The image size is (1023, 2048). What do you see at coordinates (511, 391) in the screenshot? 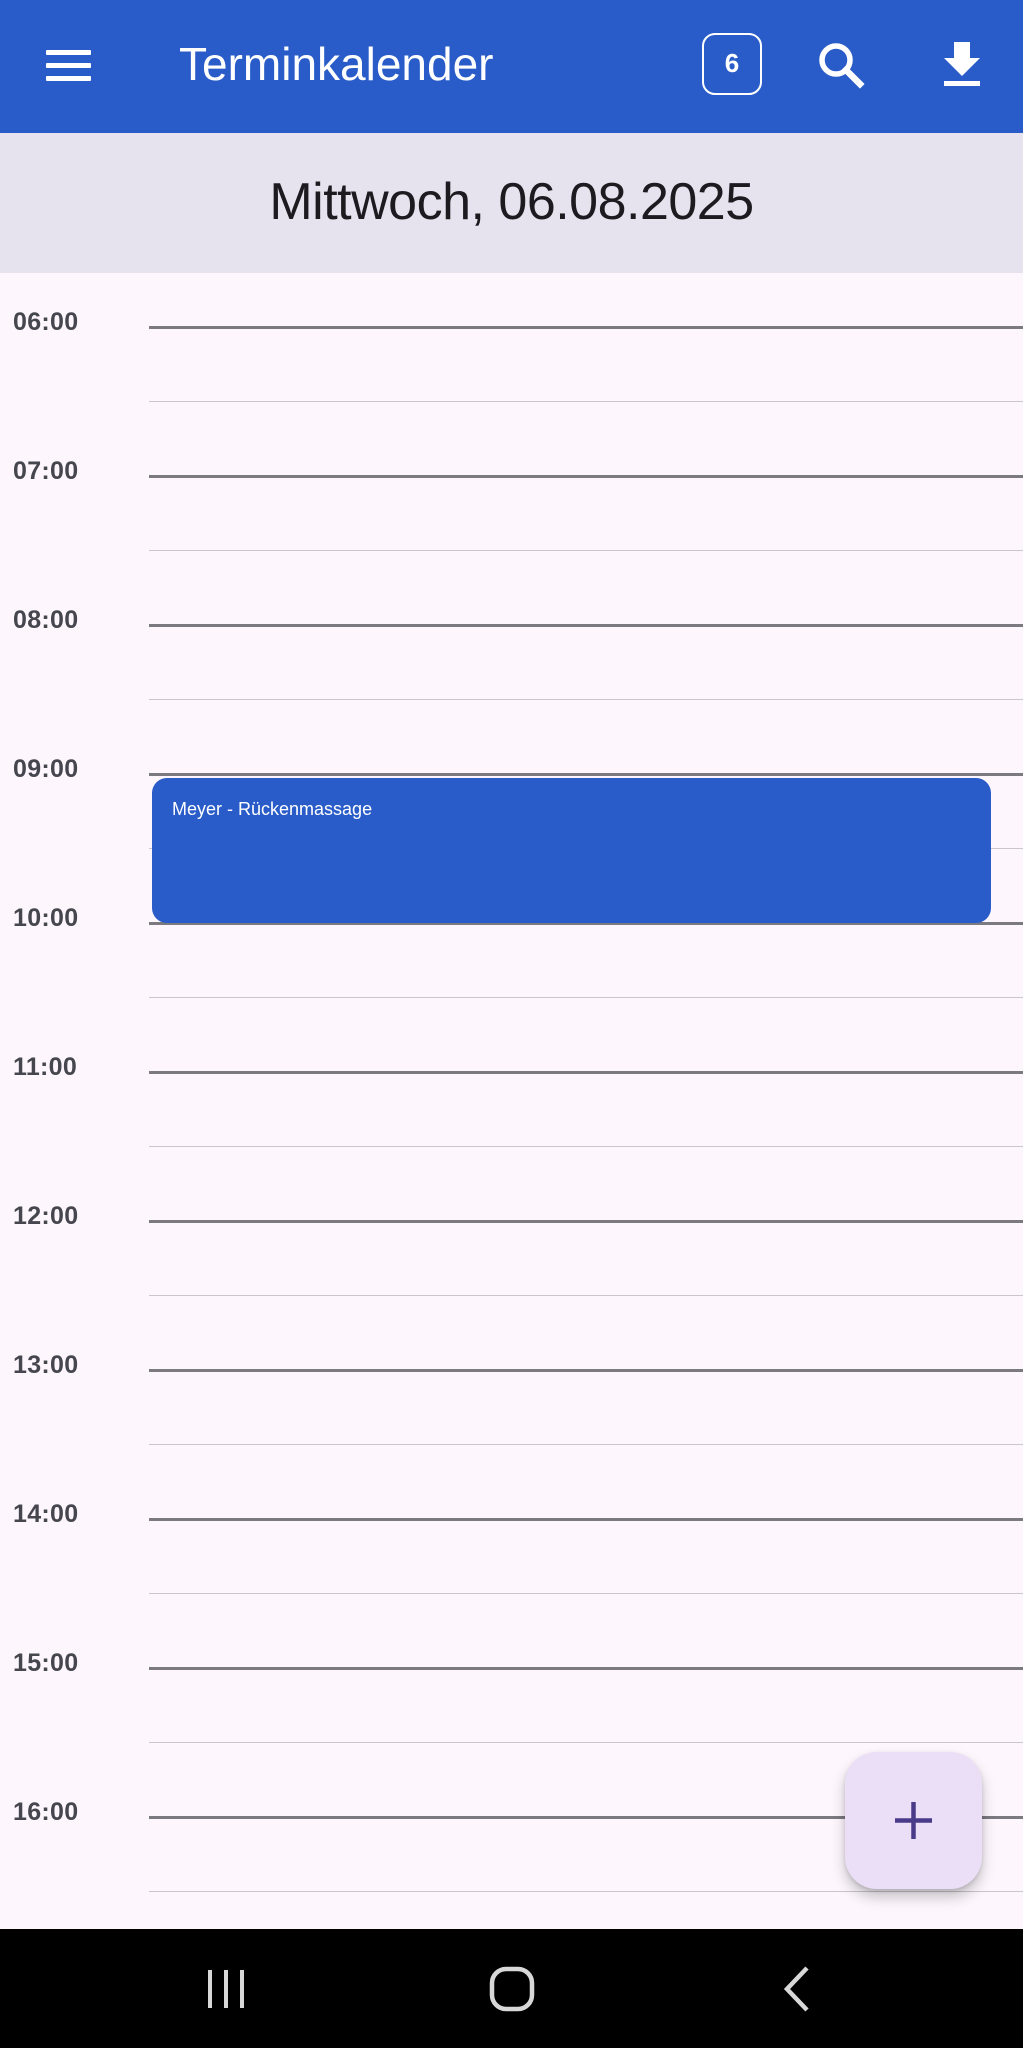
I see `hour-row: 06:00` at bounding box center [511, 391].